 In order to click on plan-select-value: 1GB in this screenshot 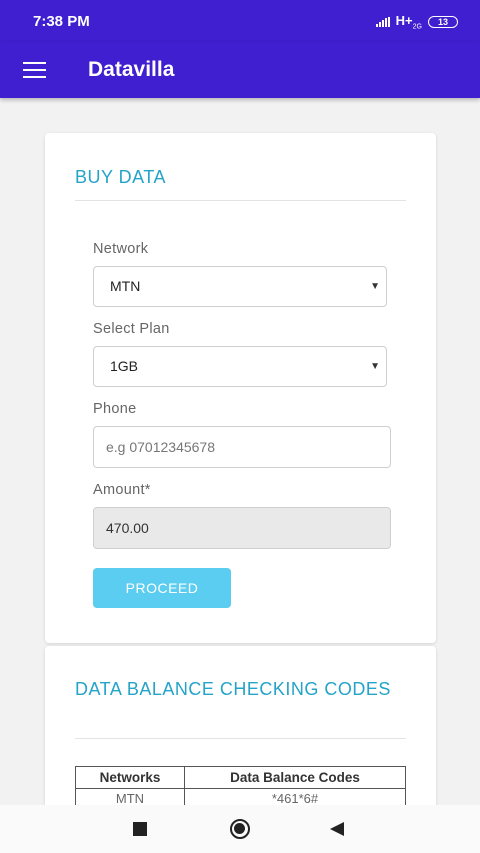, I will do `click(124, 366)`.